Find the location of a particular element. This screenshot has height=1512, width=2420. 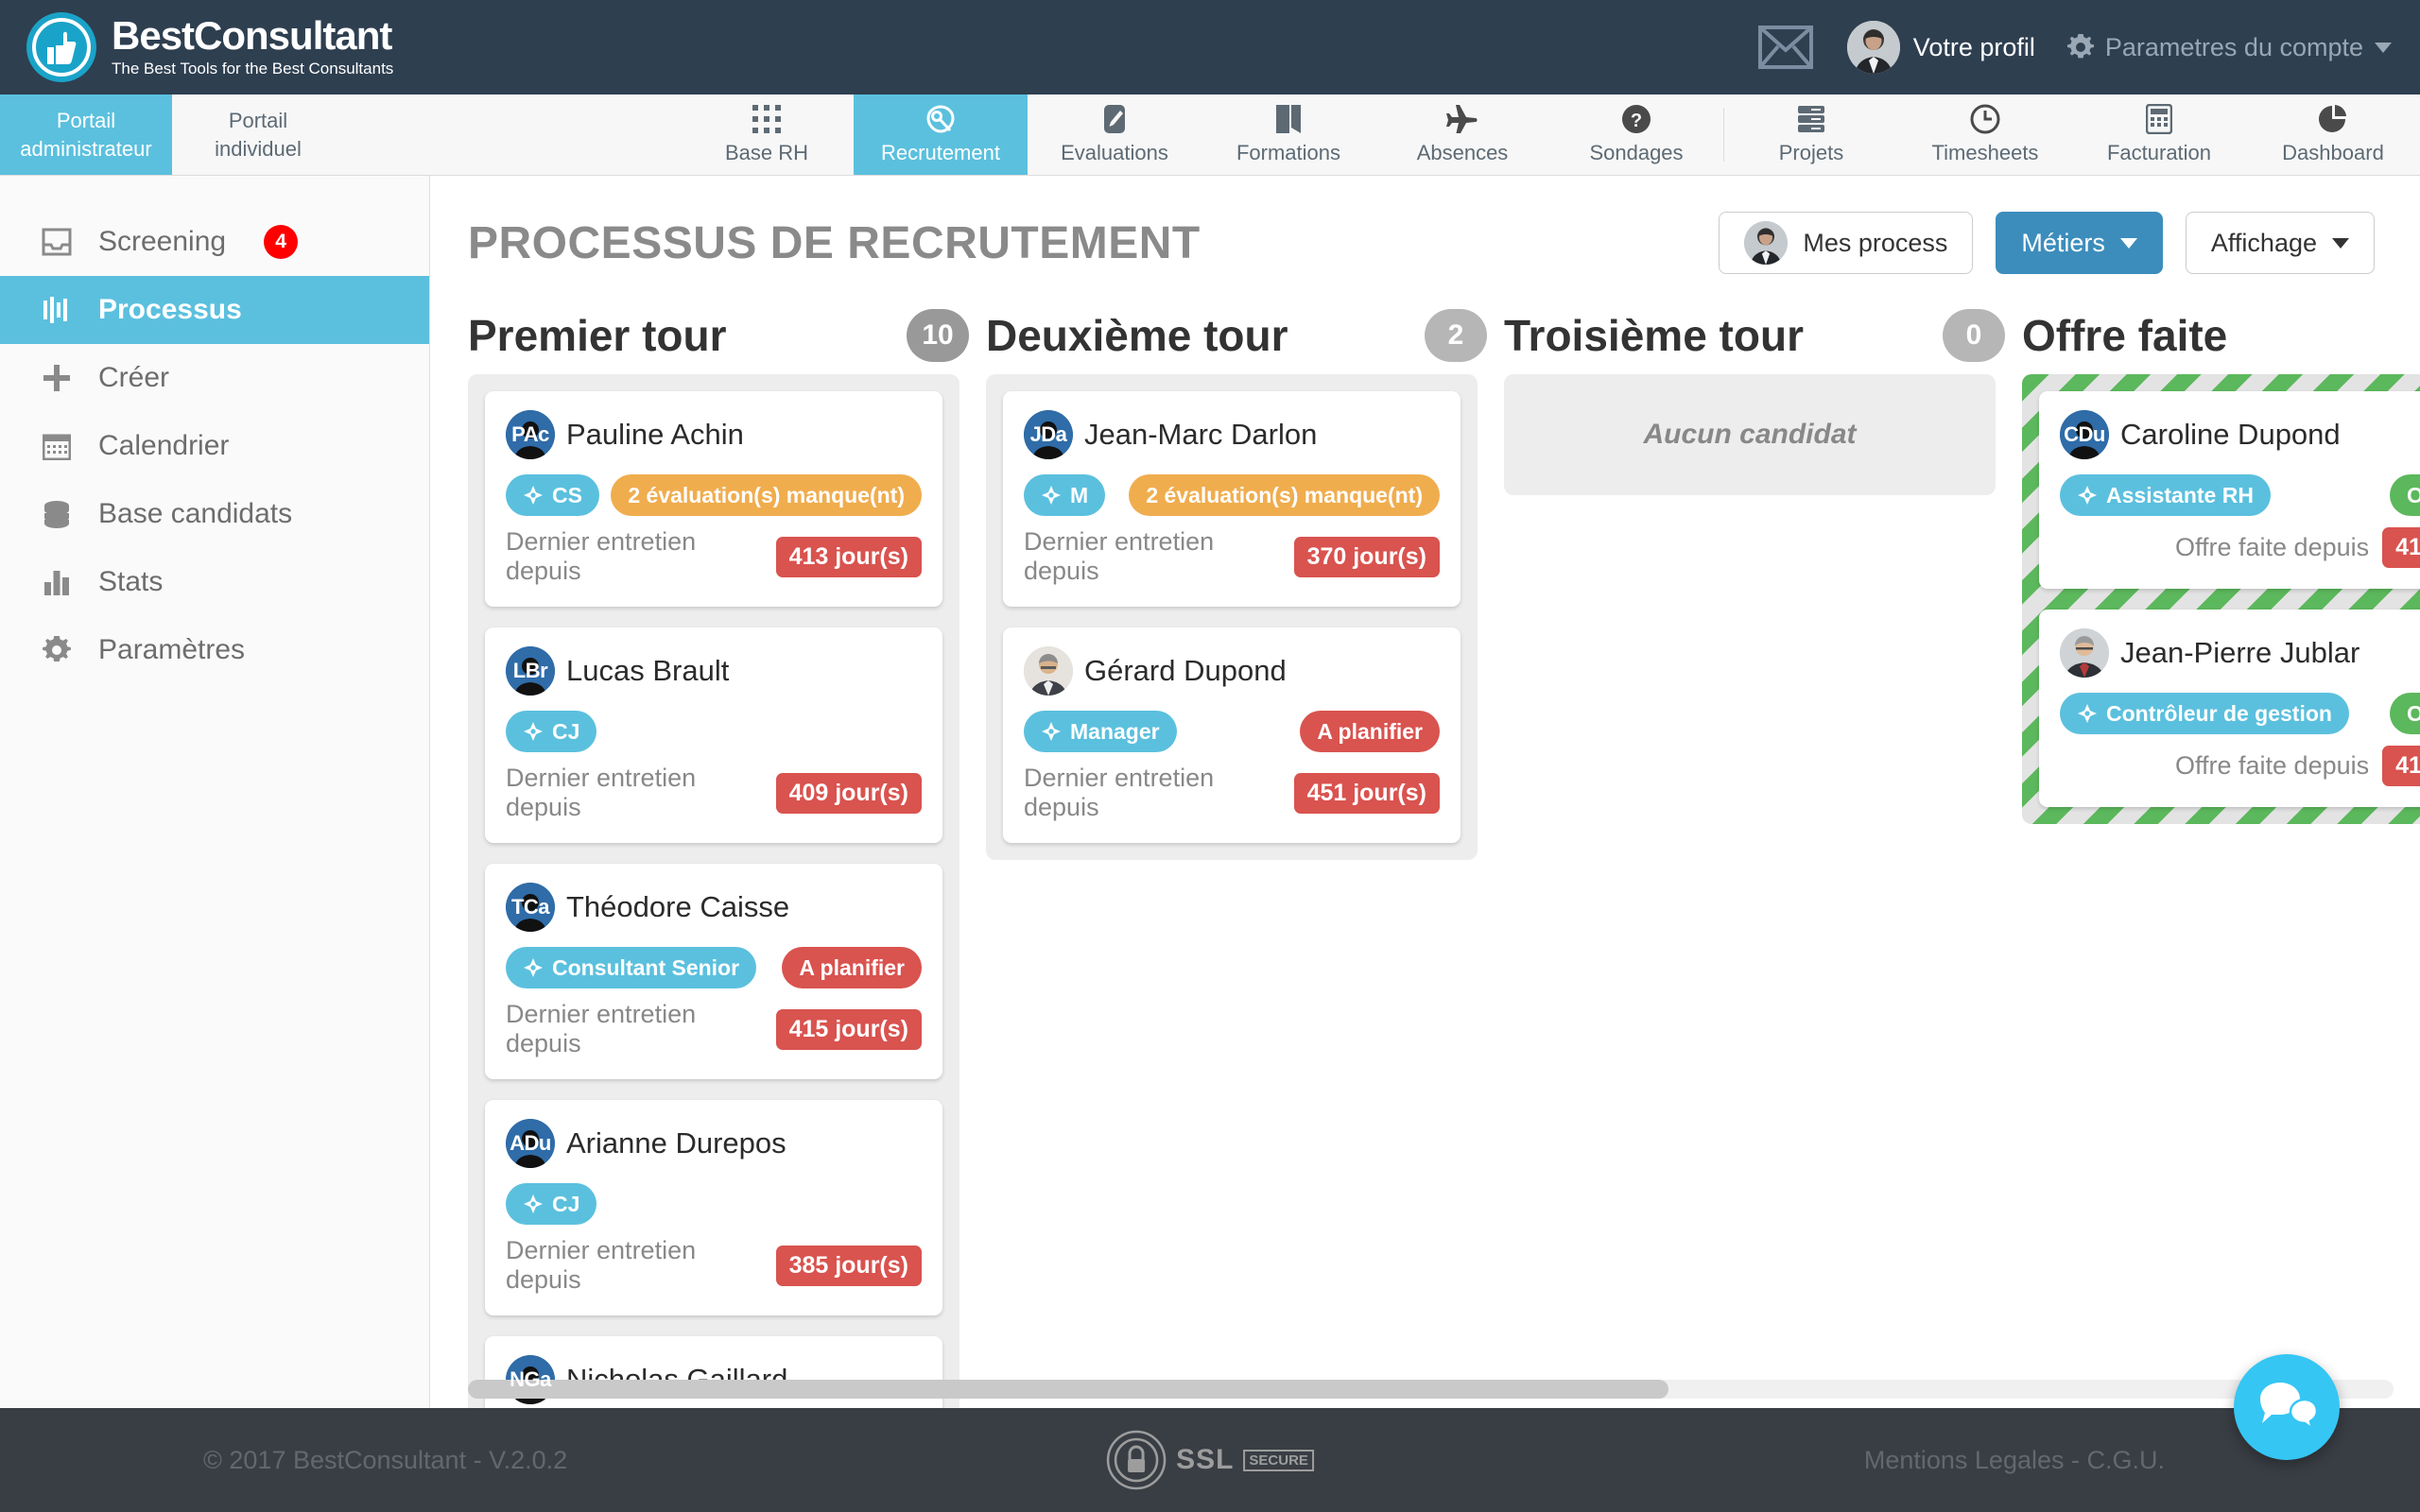

days-since-badge: 416 jo is located at coordinates (2401, 766).